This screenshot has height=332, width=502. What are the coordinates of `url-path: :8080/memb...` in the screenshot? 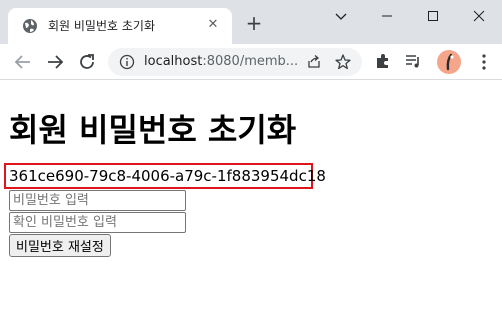 It's located at (250, 61).